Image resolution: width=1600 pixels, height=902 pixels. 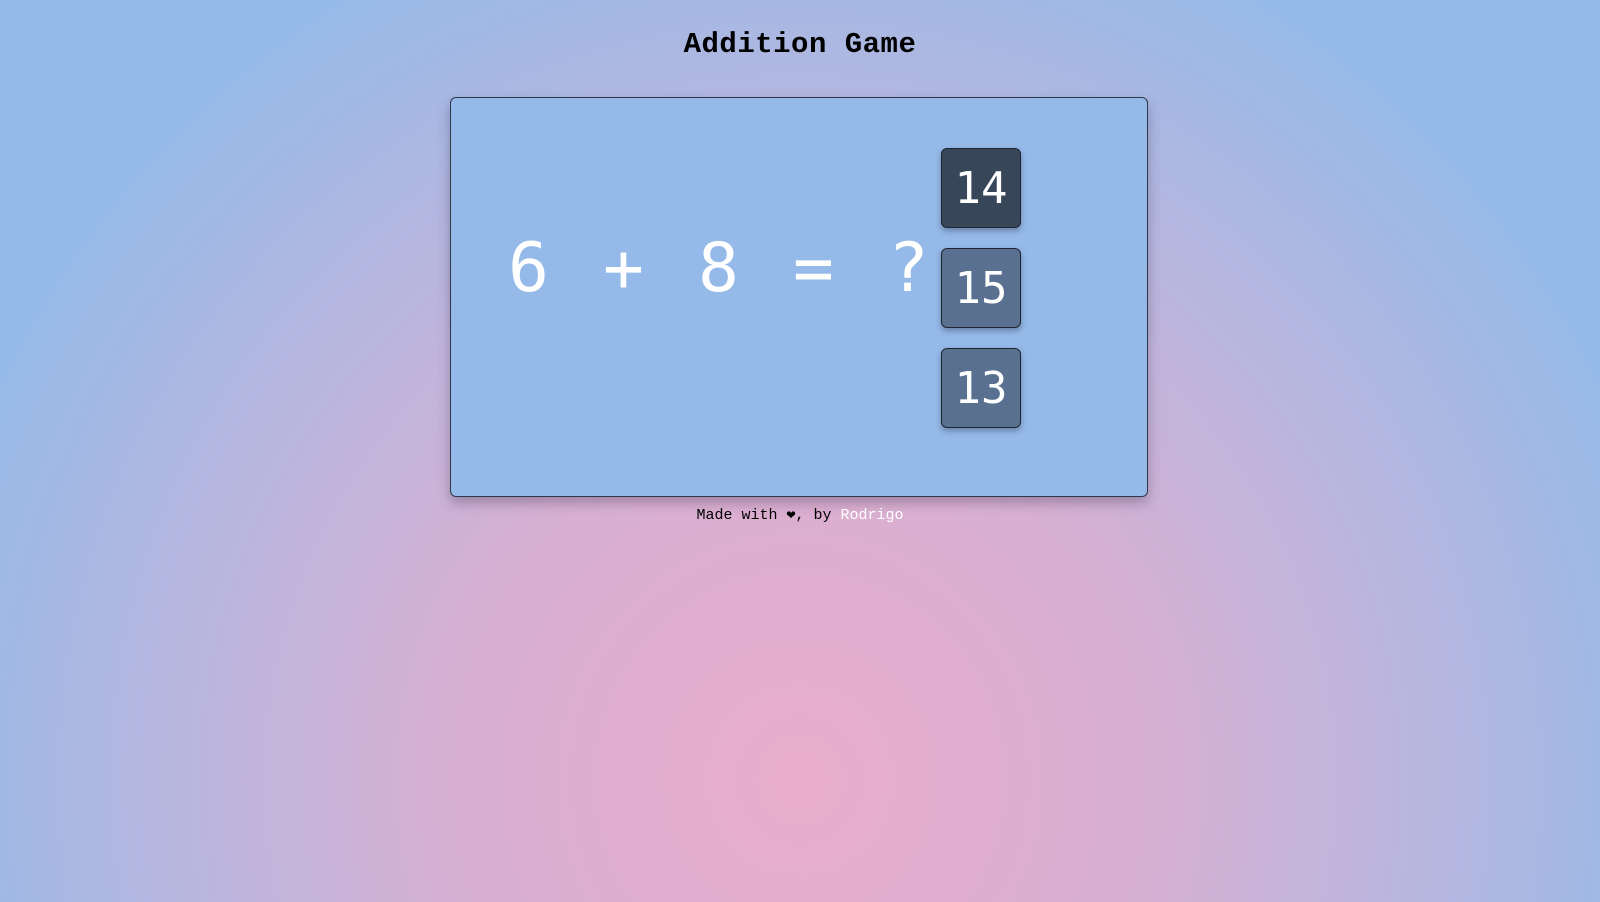 What do you see at coordinates (623, 268) in the screenshot?
I see `operator-plus: +` at bounding box center [623, 268].